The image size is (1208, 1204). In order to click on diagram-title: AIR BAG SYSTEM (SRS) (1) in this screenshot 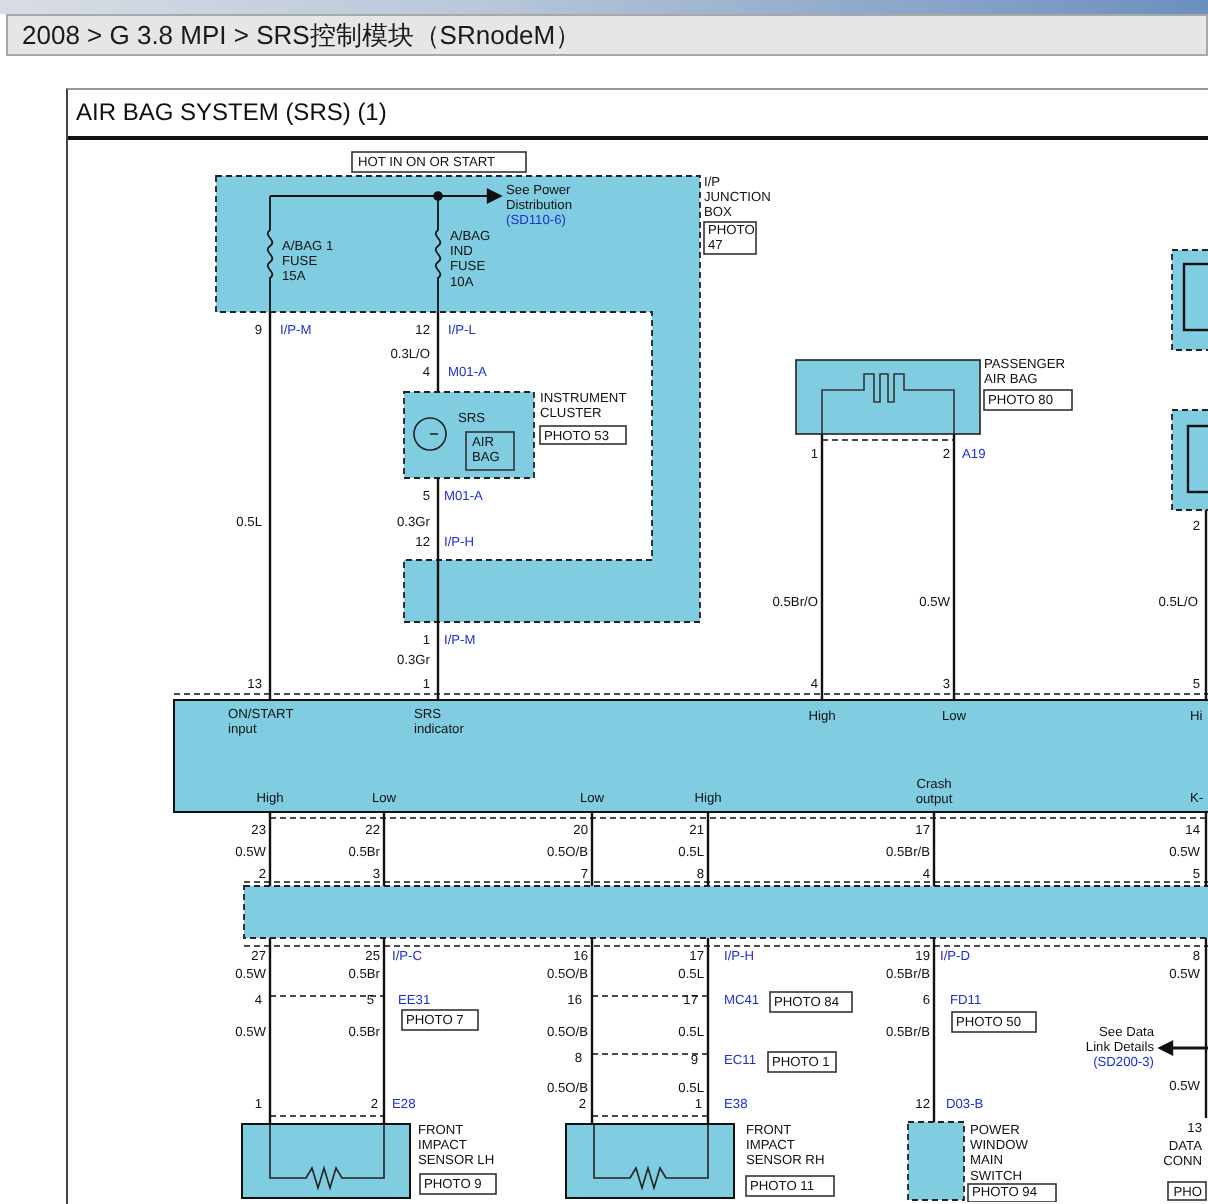, I will do `click(638, 115)`.